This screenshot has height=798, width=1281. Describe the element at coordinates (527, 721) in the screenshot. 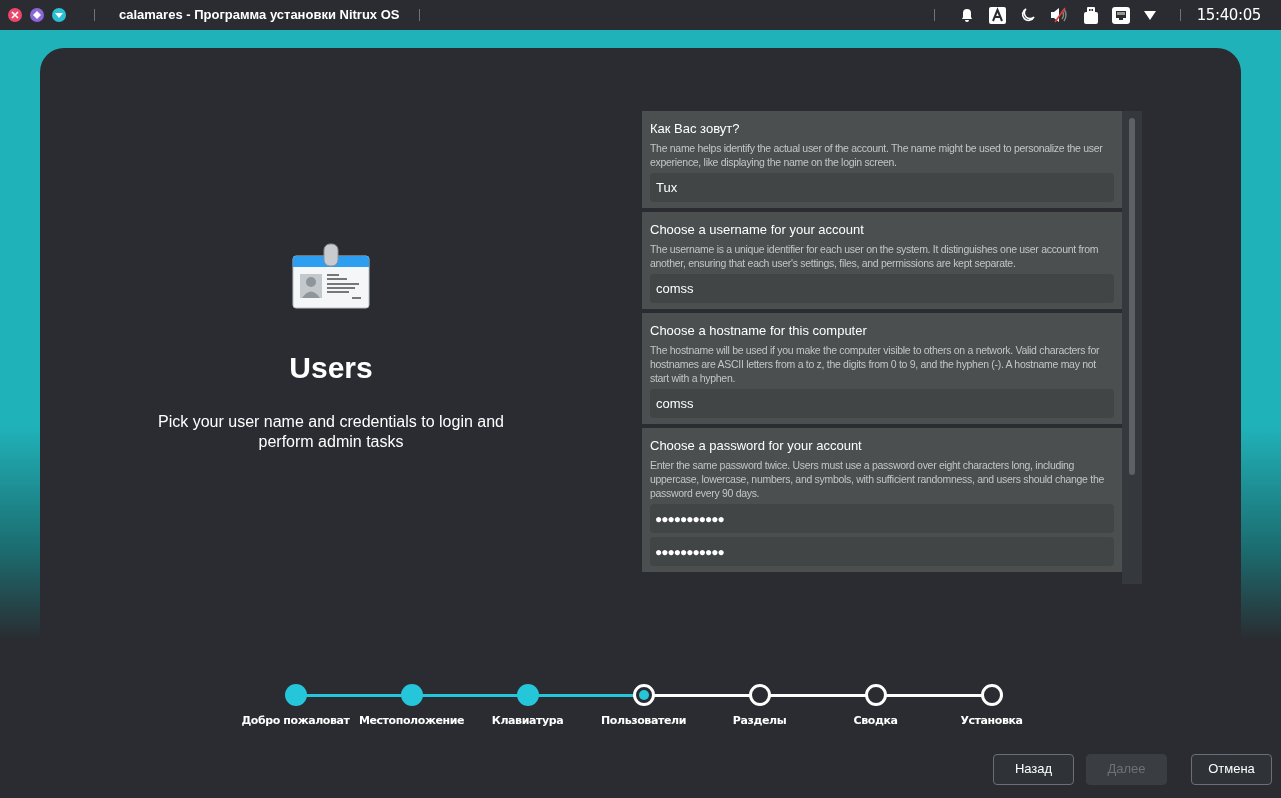

I see `step-label: Клавиатура` at that location.